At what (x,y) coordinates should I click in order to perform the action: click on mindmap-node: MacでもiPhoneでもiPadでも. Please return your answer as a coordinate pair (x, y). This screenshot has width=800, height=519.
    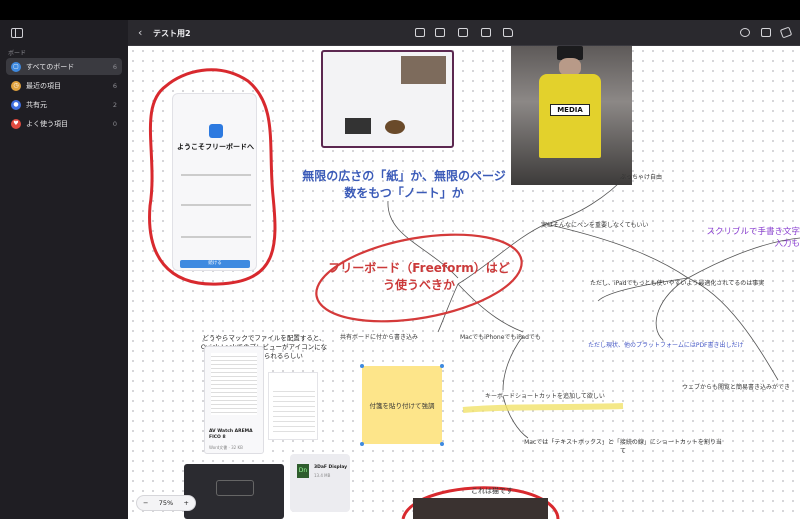
    Looking at the image, I should click on (500, 336).